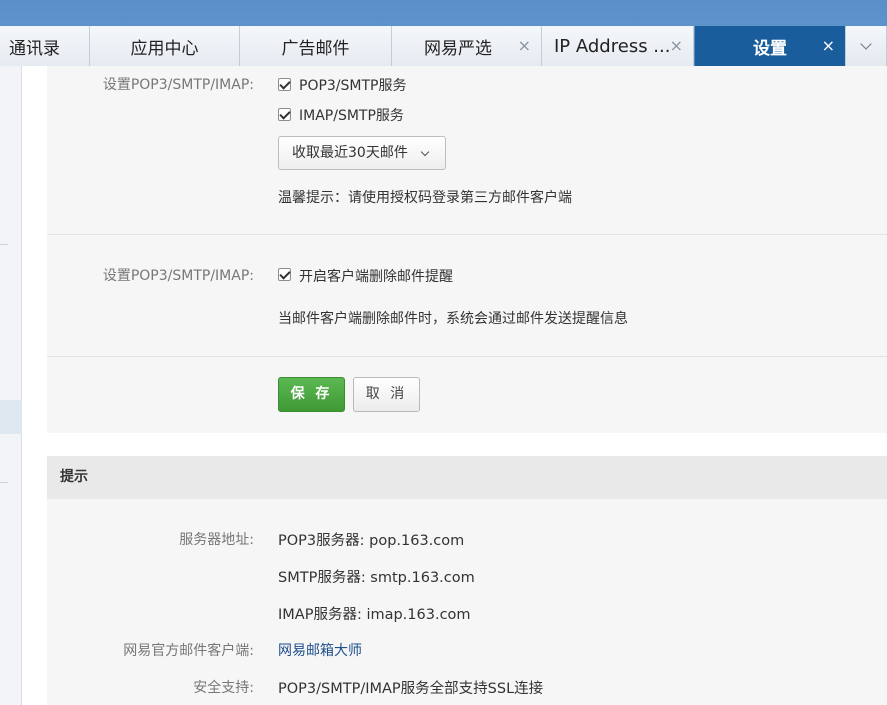 The image size is (887, 705). Describe the element at coordinates (188, 651) in the screenshot. I see `official-client-label: 网易官方邮件客户端:` at that location.